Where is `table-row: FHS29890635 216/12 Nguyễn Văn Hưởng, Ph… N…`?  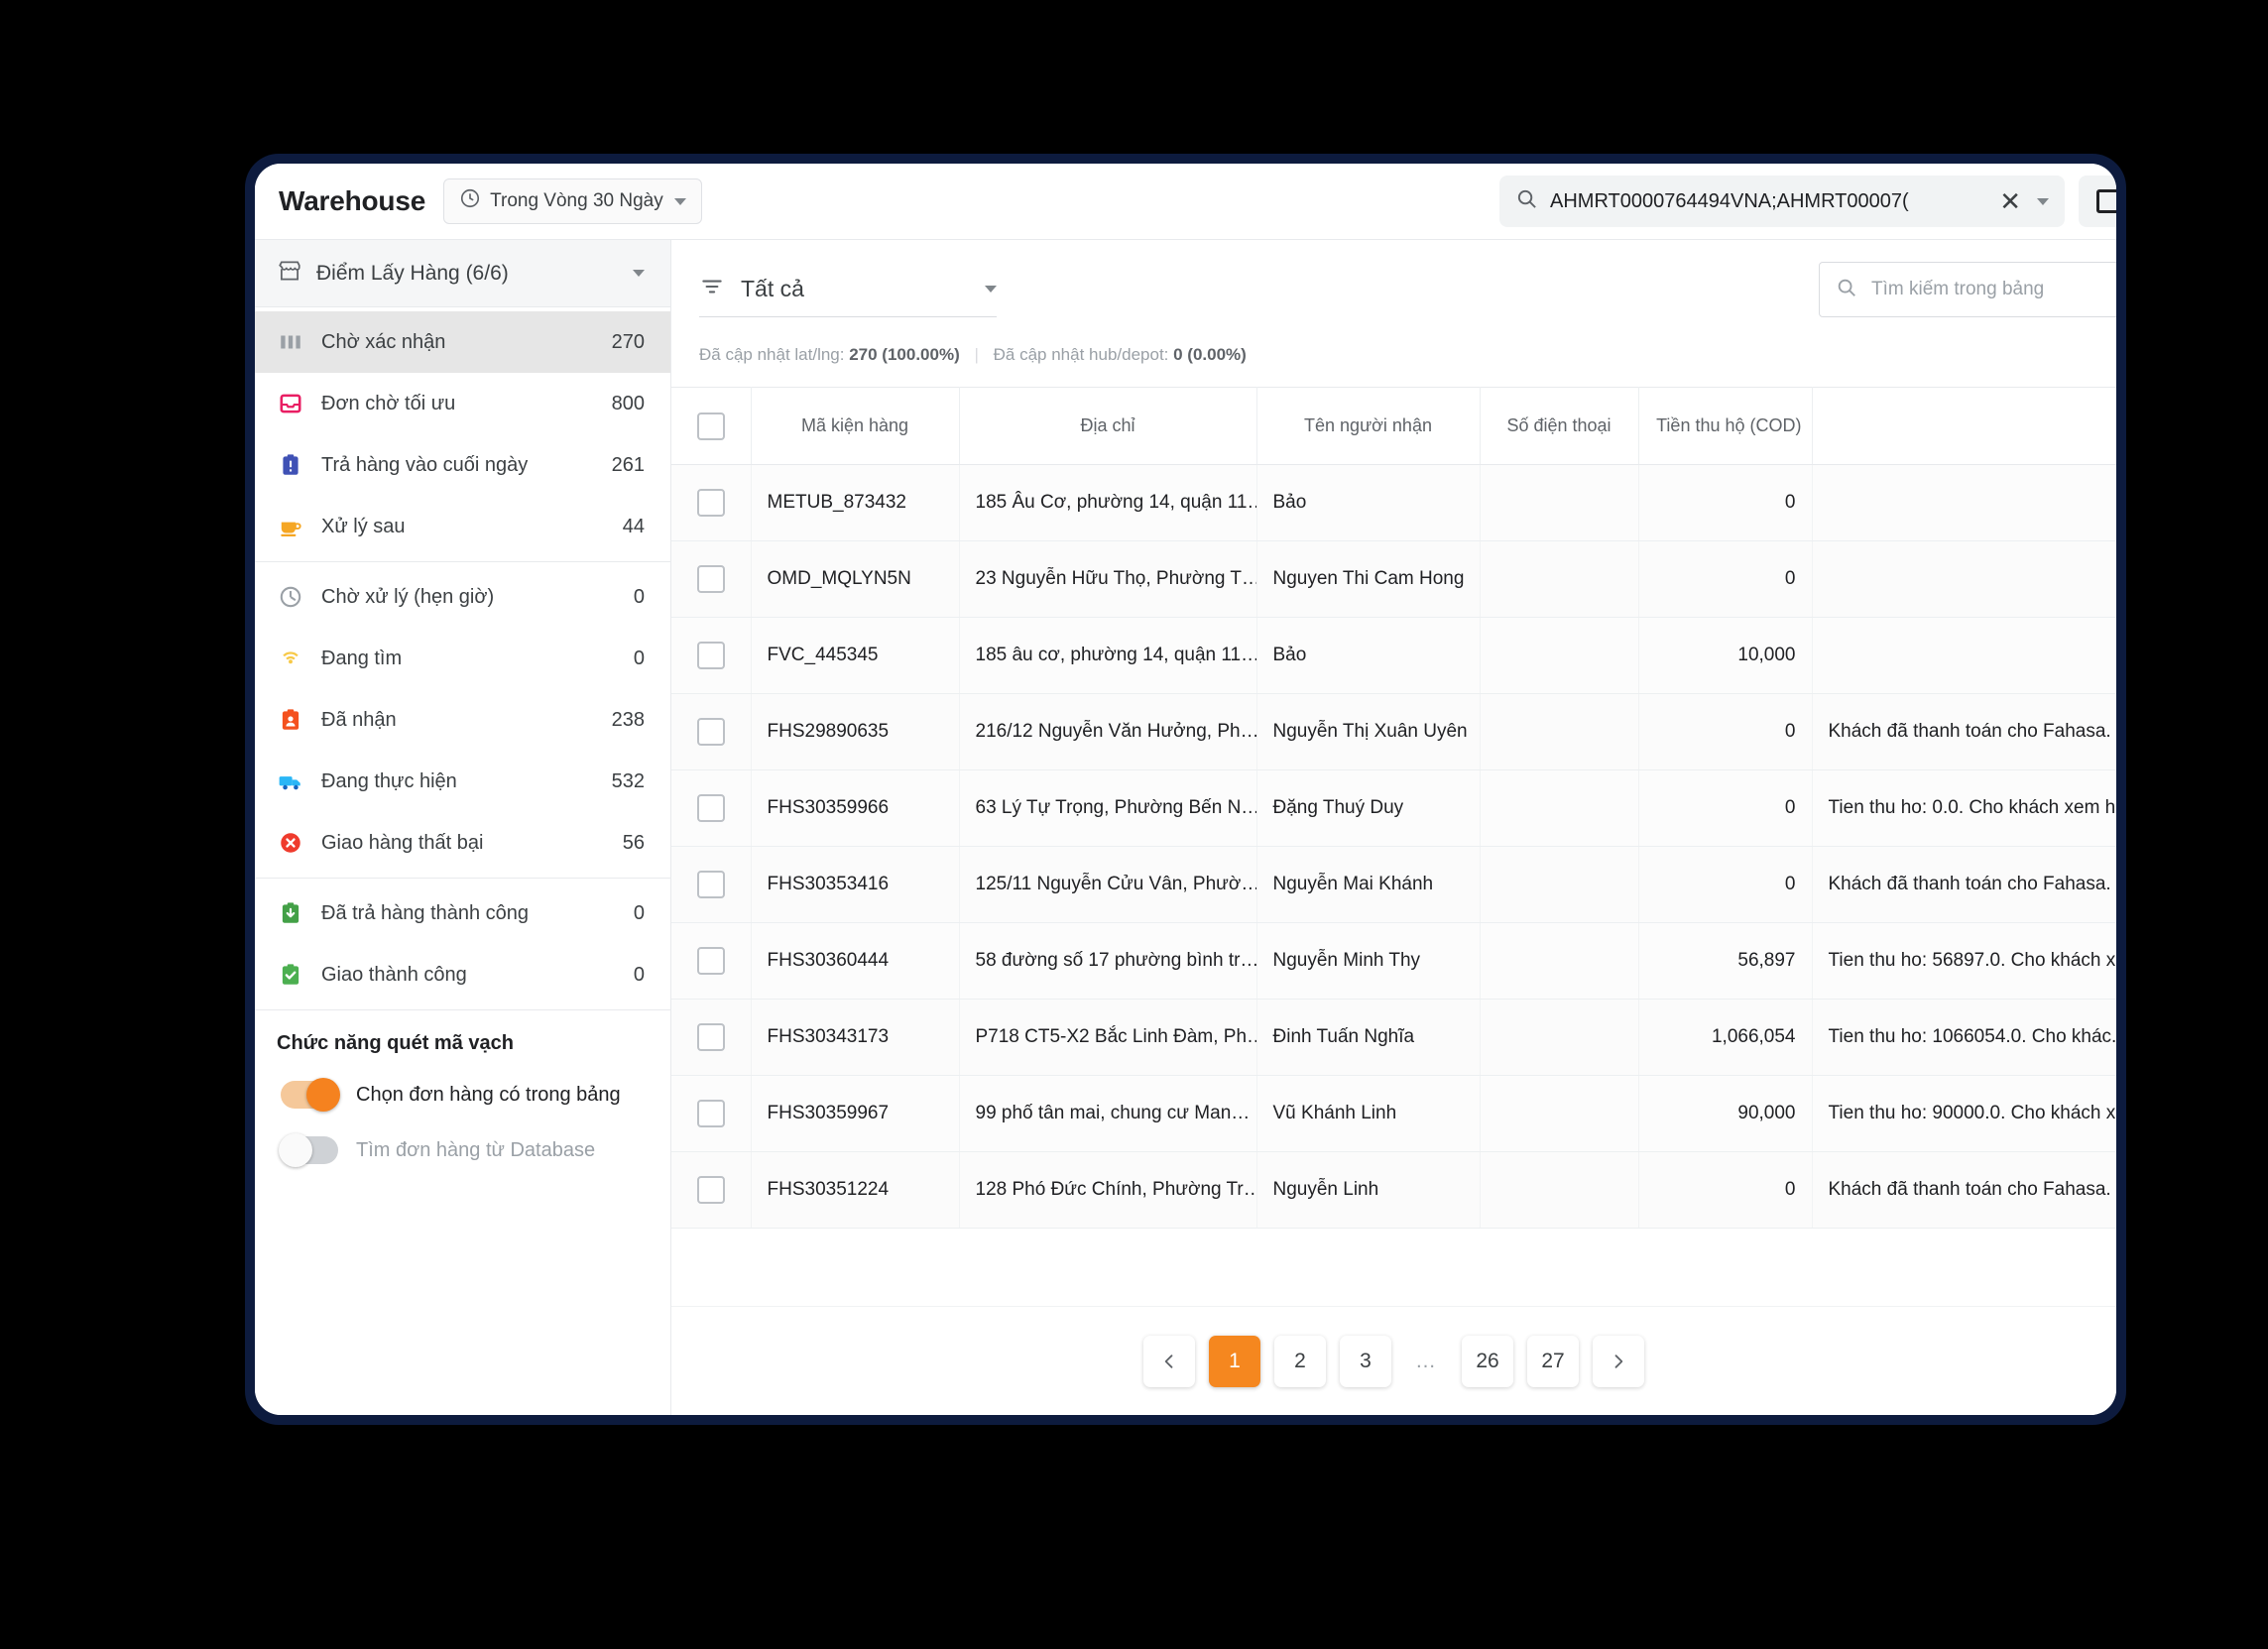 table-row: FHS29890635 216/12 Nguyễn Văn Hưởng, Ph… N… is located at coordinates (1394, 731).